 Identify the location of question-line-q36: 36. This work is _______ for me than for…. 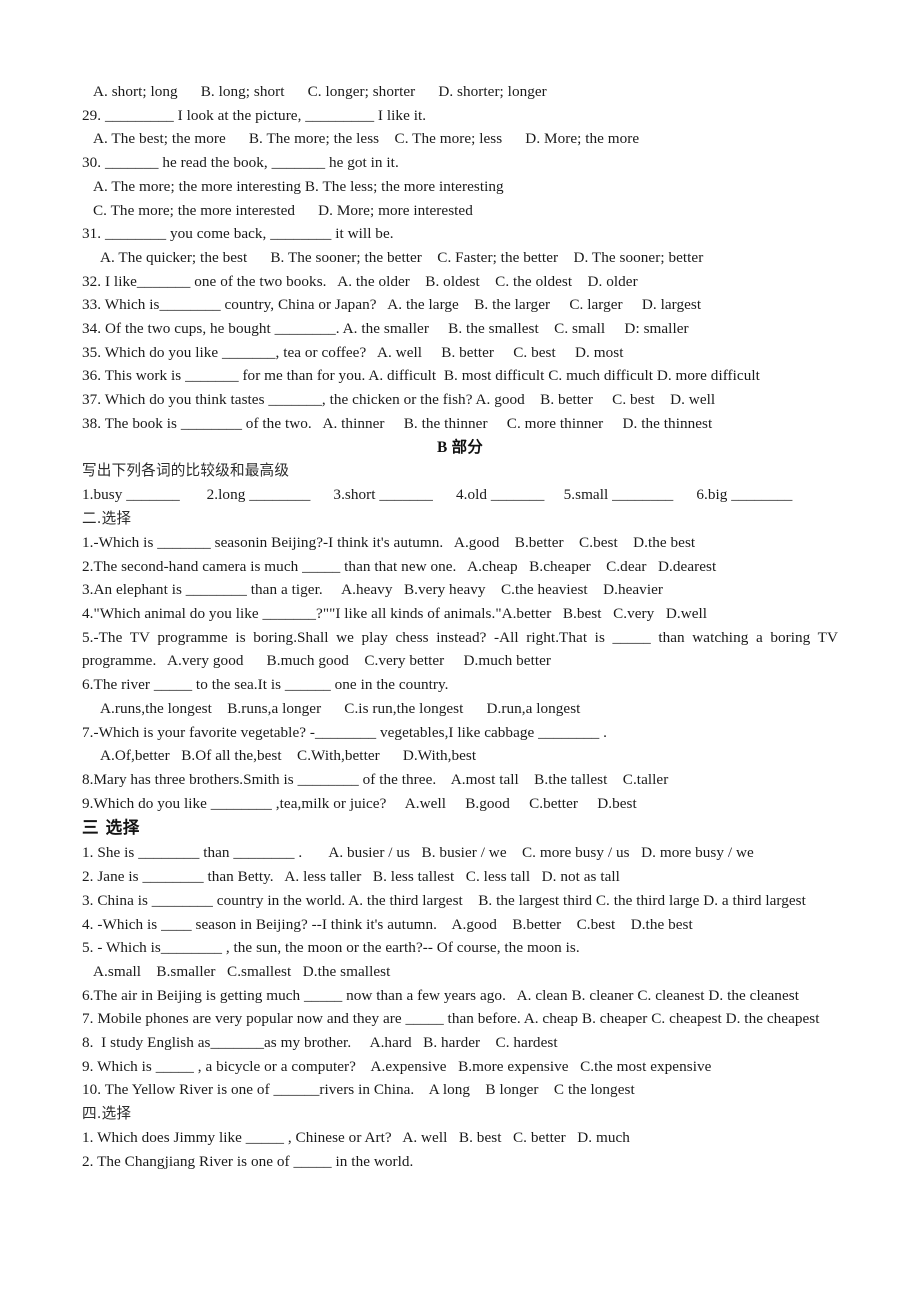
(421, 376).